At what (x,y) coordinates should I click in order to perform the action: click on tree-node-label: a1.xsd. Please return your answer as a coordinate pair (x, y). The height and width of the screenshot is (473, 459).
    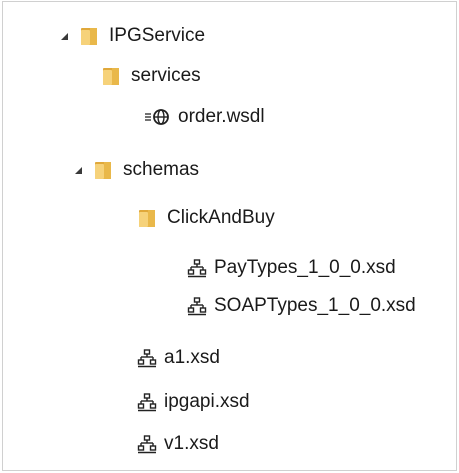
    Looking at the image, I should click on (192, 357).